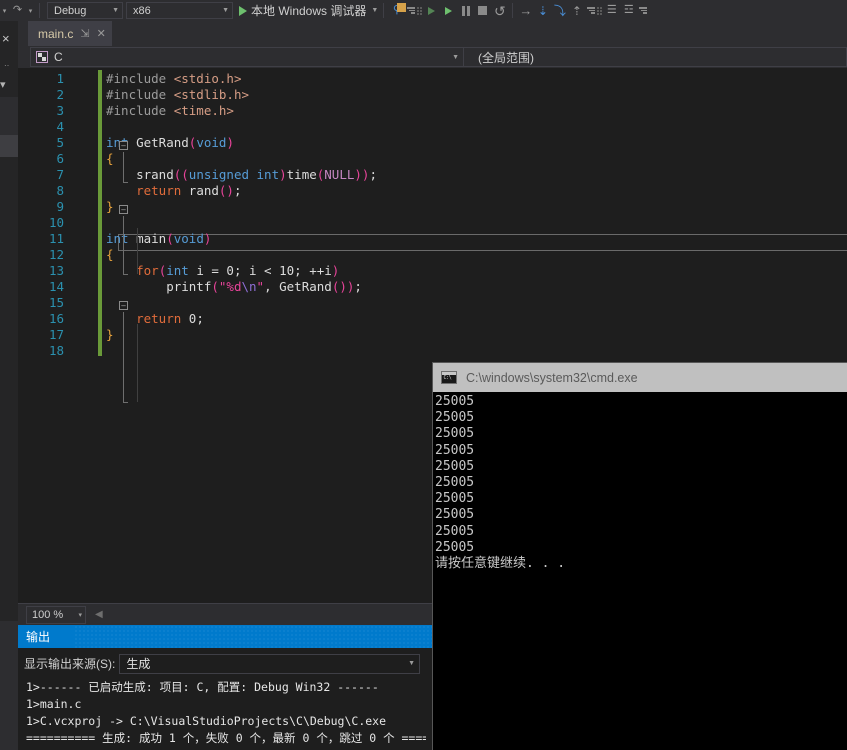 The image size is (847, 750). What do you see at coordinates (448, 10) in the screenshot?
I see `start-without-debugging-icon` at bounding box center [448, 10].